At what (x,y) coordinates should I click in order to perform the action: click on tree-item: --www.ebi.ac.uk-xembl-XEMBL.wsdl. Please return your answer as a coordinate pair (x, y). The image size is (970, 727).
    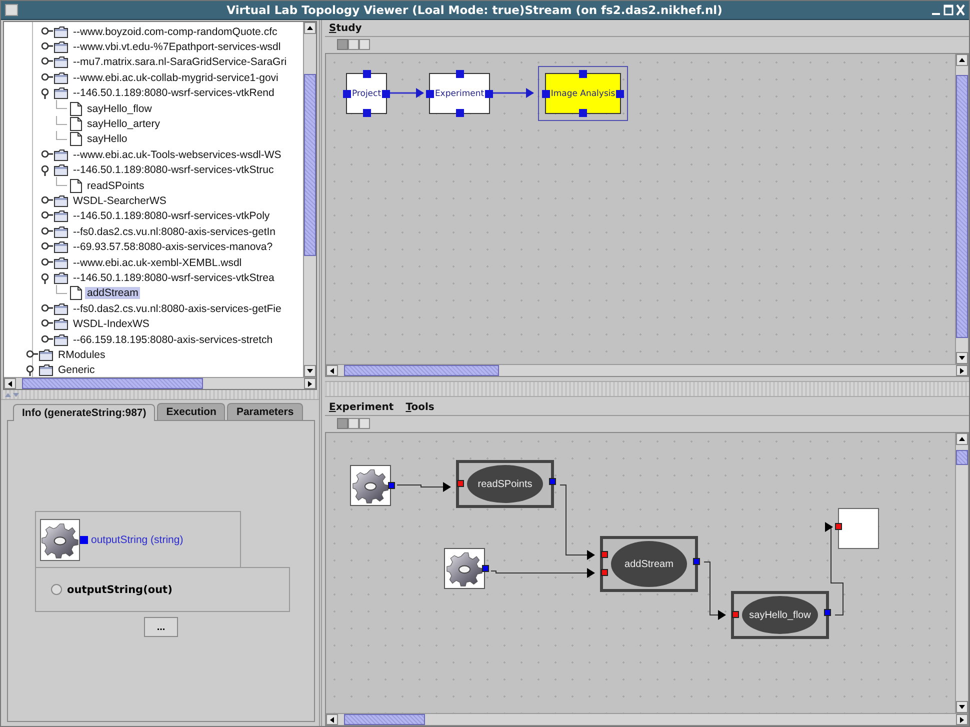
    Looking at the image, I should click on (157, 262).